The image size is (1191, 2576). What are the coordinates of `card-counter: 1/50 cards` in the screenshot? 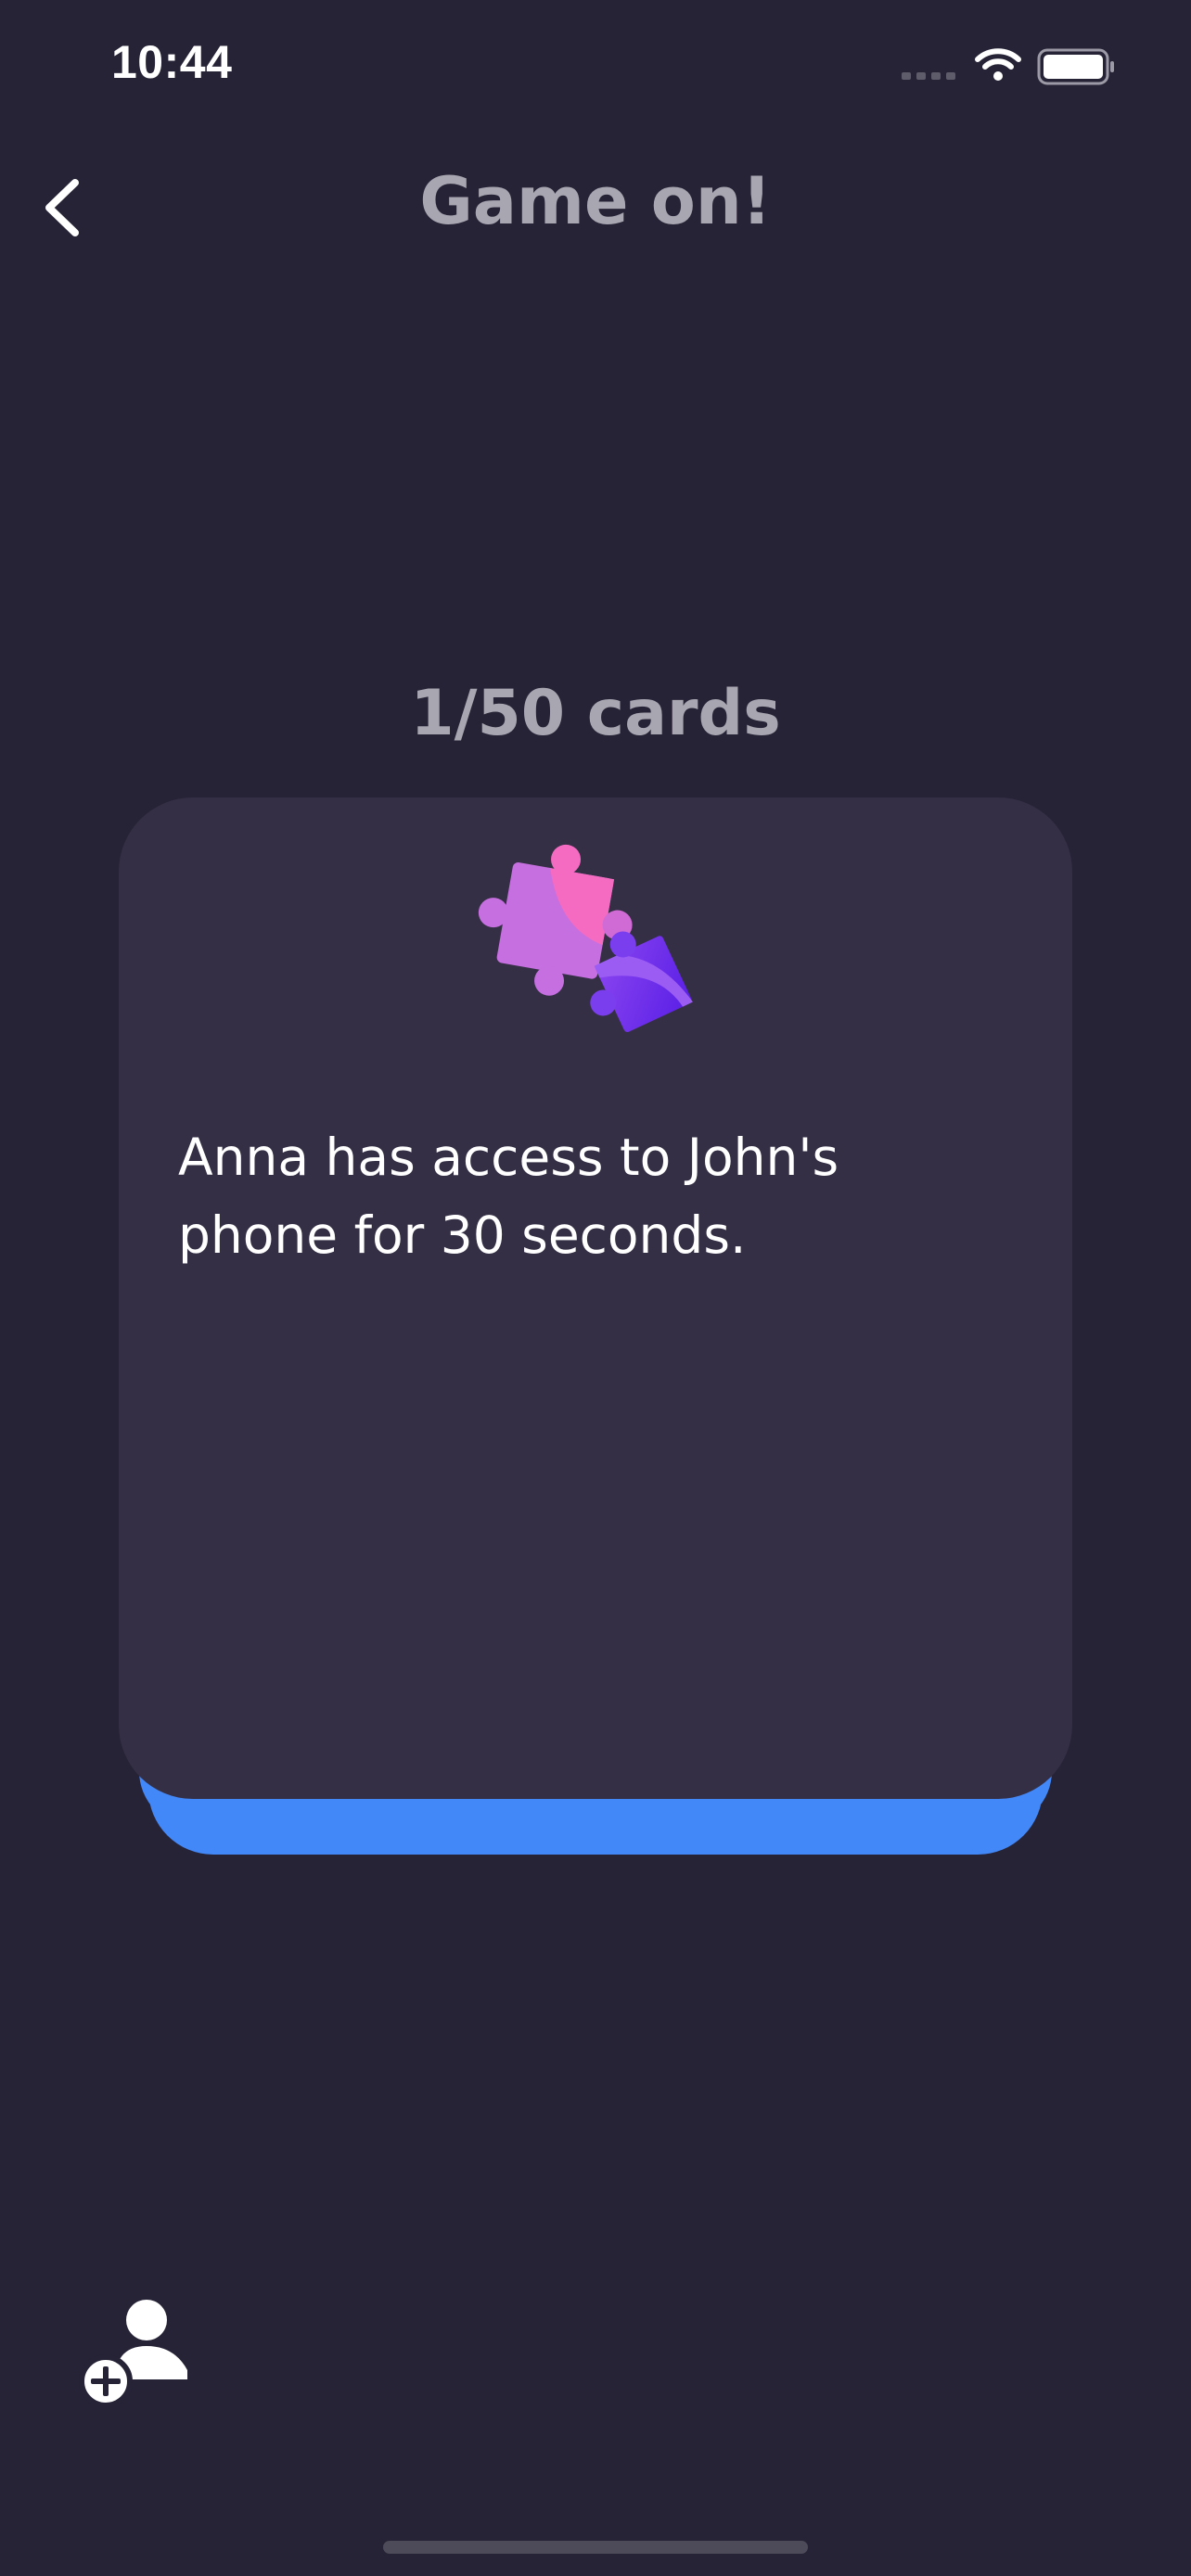 It's located at (595, 713).